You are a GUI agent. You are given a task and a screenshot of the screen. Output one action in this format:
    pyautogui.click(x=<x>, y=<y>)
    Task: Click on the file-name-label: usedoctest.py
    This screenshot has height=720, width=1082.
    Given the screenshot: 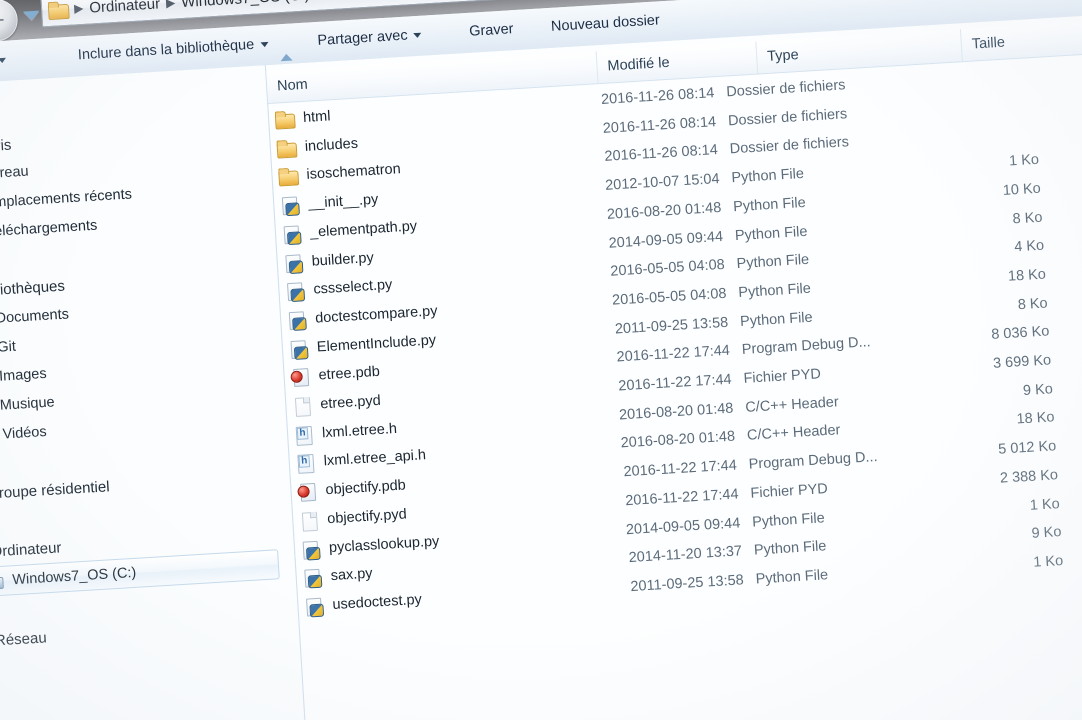 What is the action you would take?
    pyautogui.click(x=377, y=602)
    